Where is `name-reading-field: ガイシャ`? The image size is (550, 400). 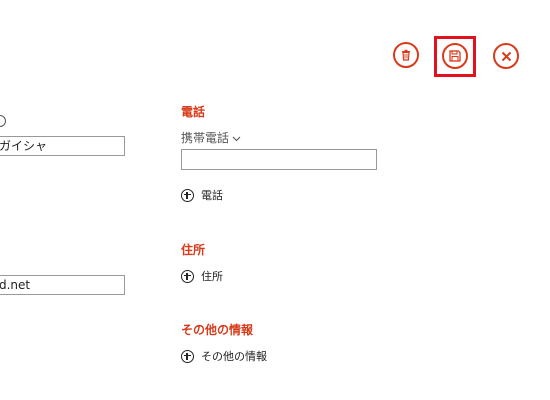 name-reading-field: ガイシャ is located at coordinates (62, 146).